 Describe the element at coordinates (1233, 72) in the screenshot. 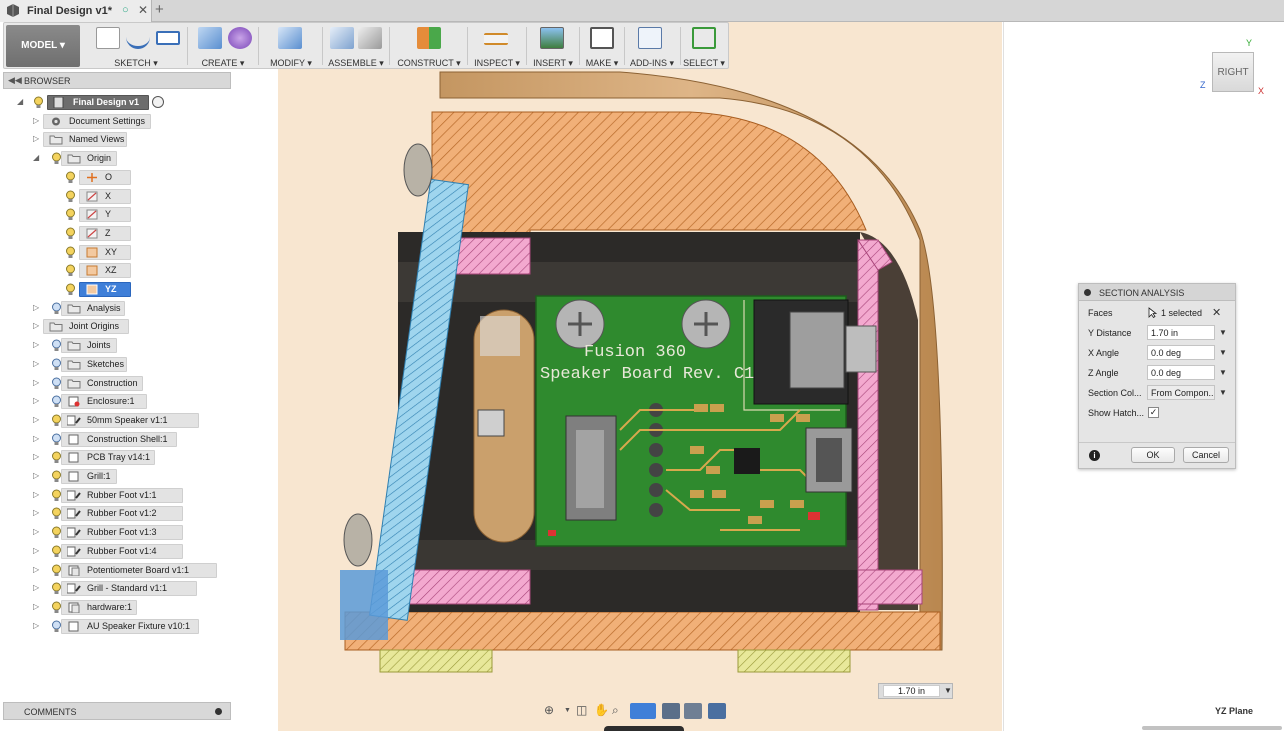

I see `viewcube-right-face: RIGHT` at that location.